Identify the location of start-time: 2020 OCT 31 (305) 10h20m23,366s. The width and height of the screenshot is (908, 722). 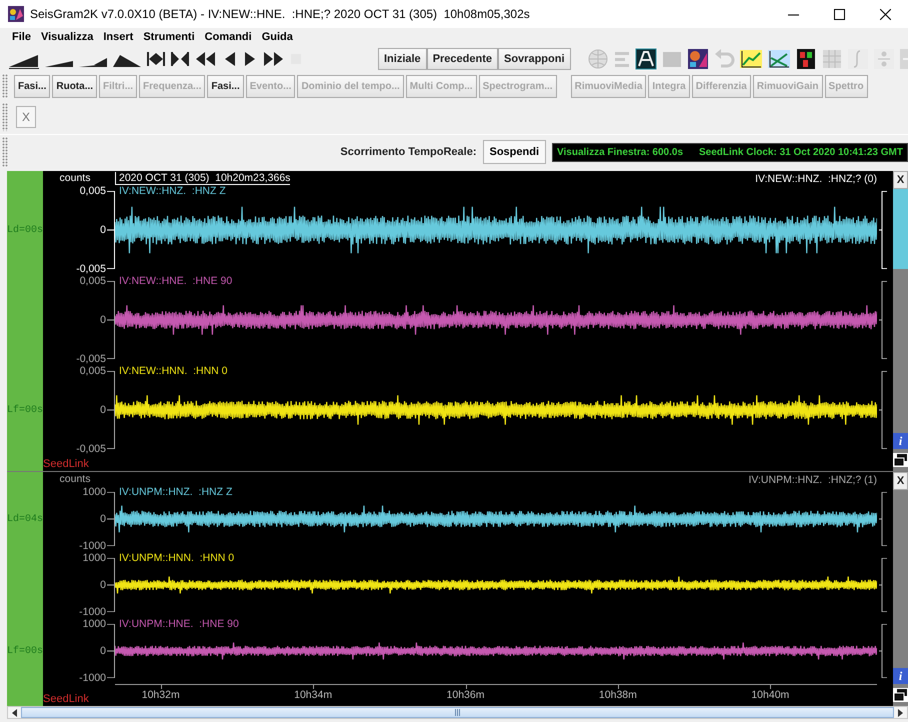
(202, 178).